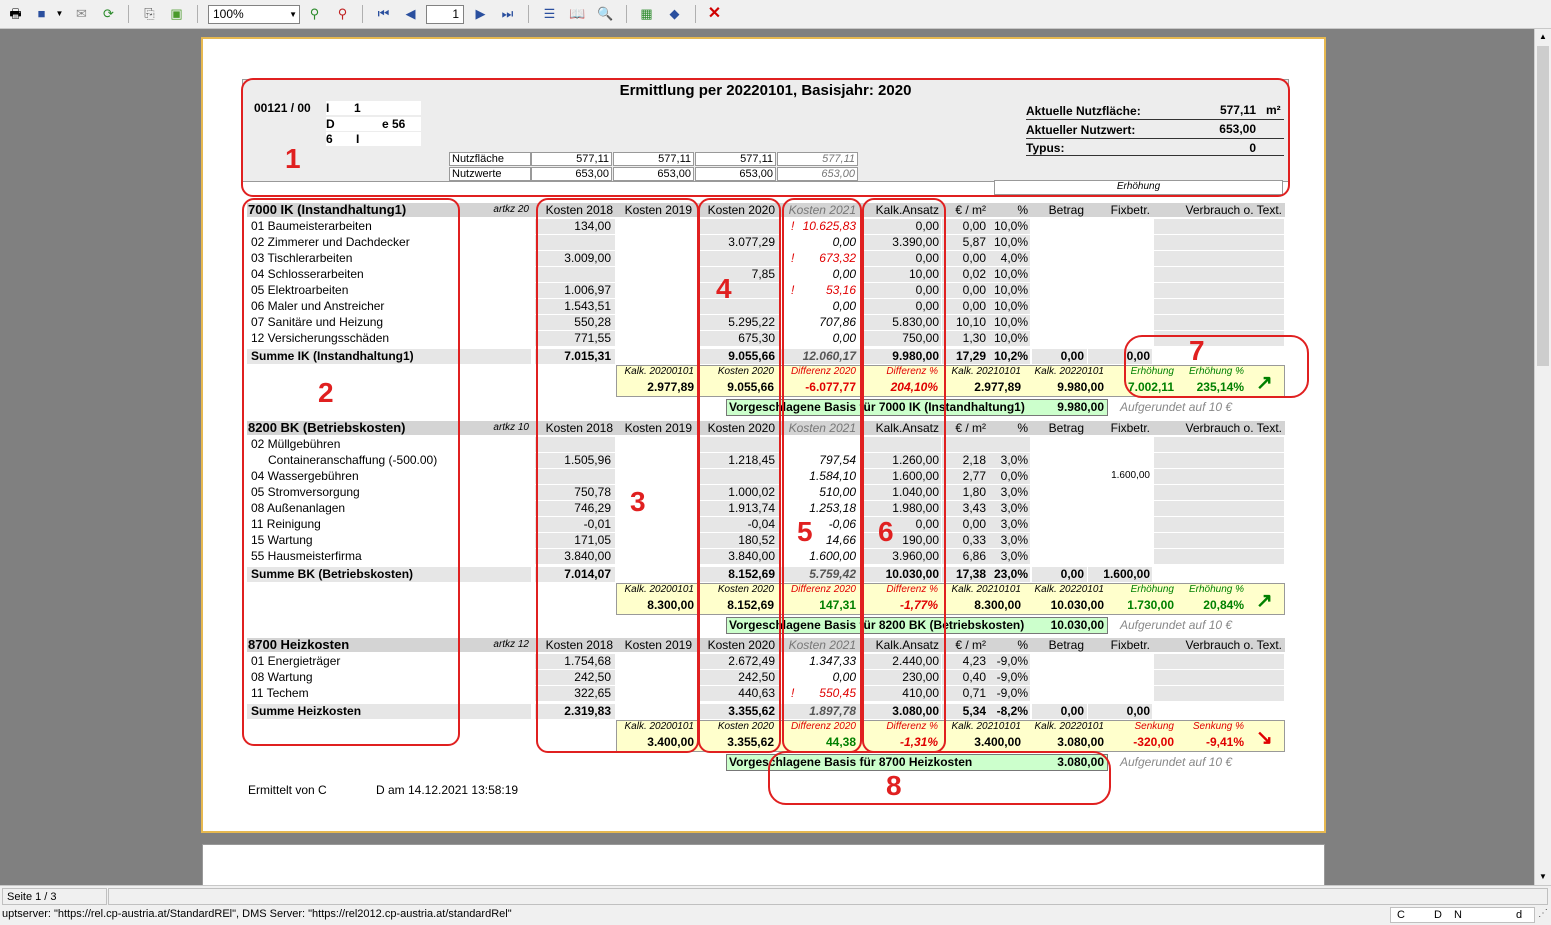 Image resolution: width=1551 pixels, height=925 pixels. Describe the element at coordinates (1233, 428) in the screenshot. I see `column-header-verb: Verbrauch o. Text.` at that location.